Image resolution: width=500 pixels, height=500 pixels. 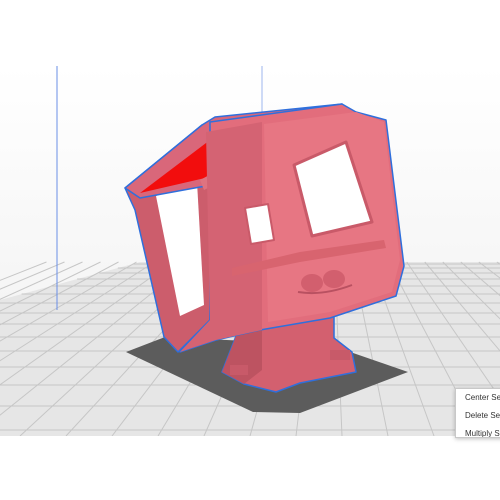 What do you see at coordinates (312, 283) in the screenshot?
I see `button-bump-left` at bounding box center [312, 283].